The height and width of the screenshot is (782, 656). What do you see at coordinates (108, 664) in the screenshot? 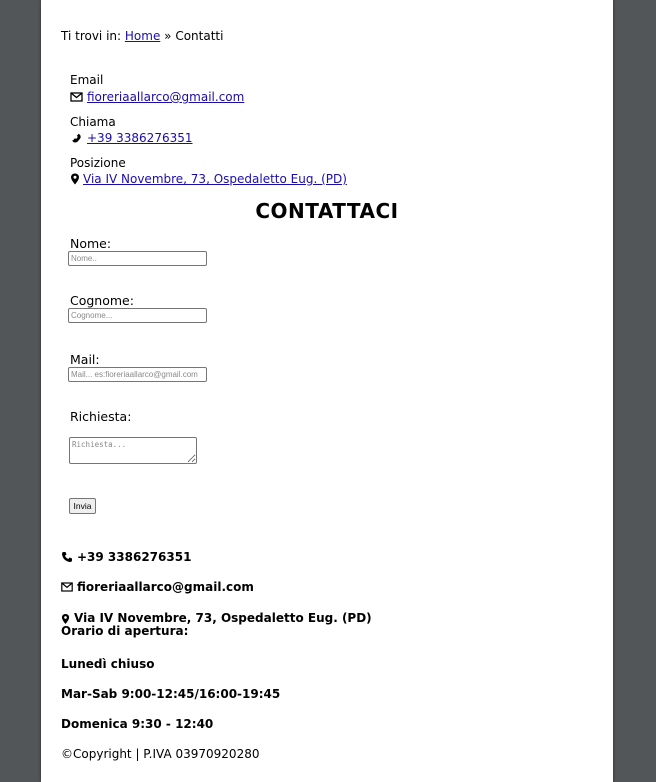
I see `footer-monday: Lunedì chiuso` at bounding box center [108, 664].